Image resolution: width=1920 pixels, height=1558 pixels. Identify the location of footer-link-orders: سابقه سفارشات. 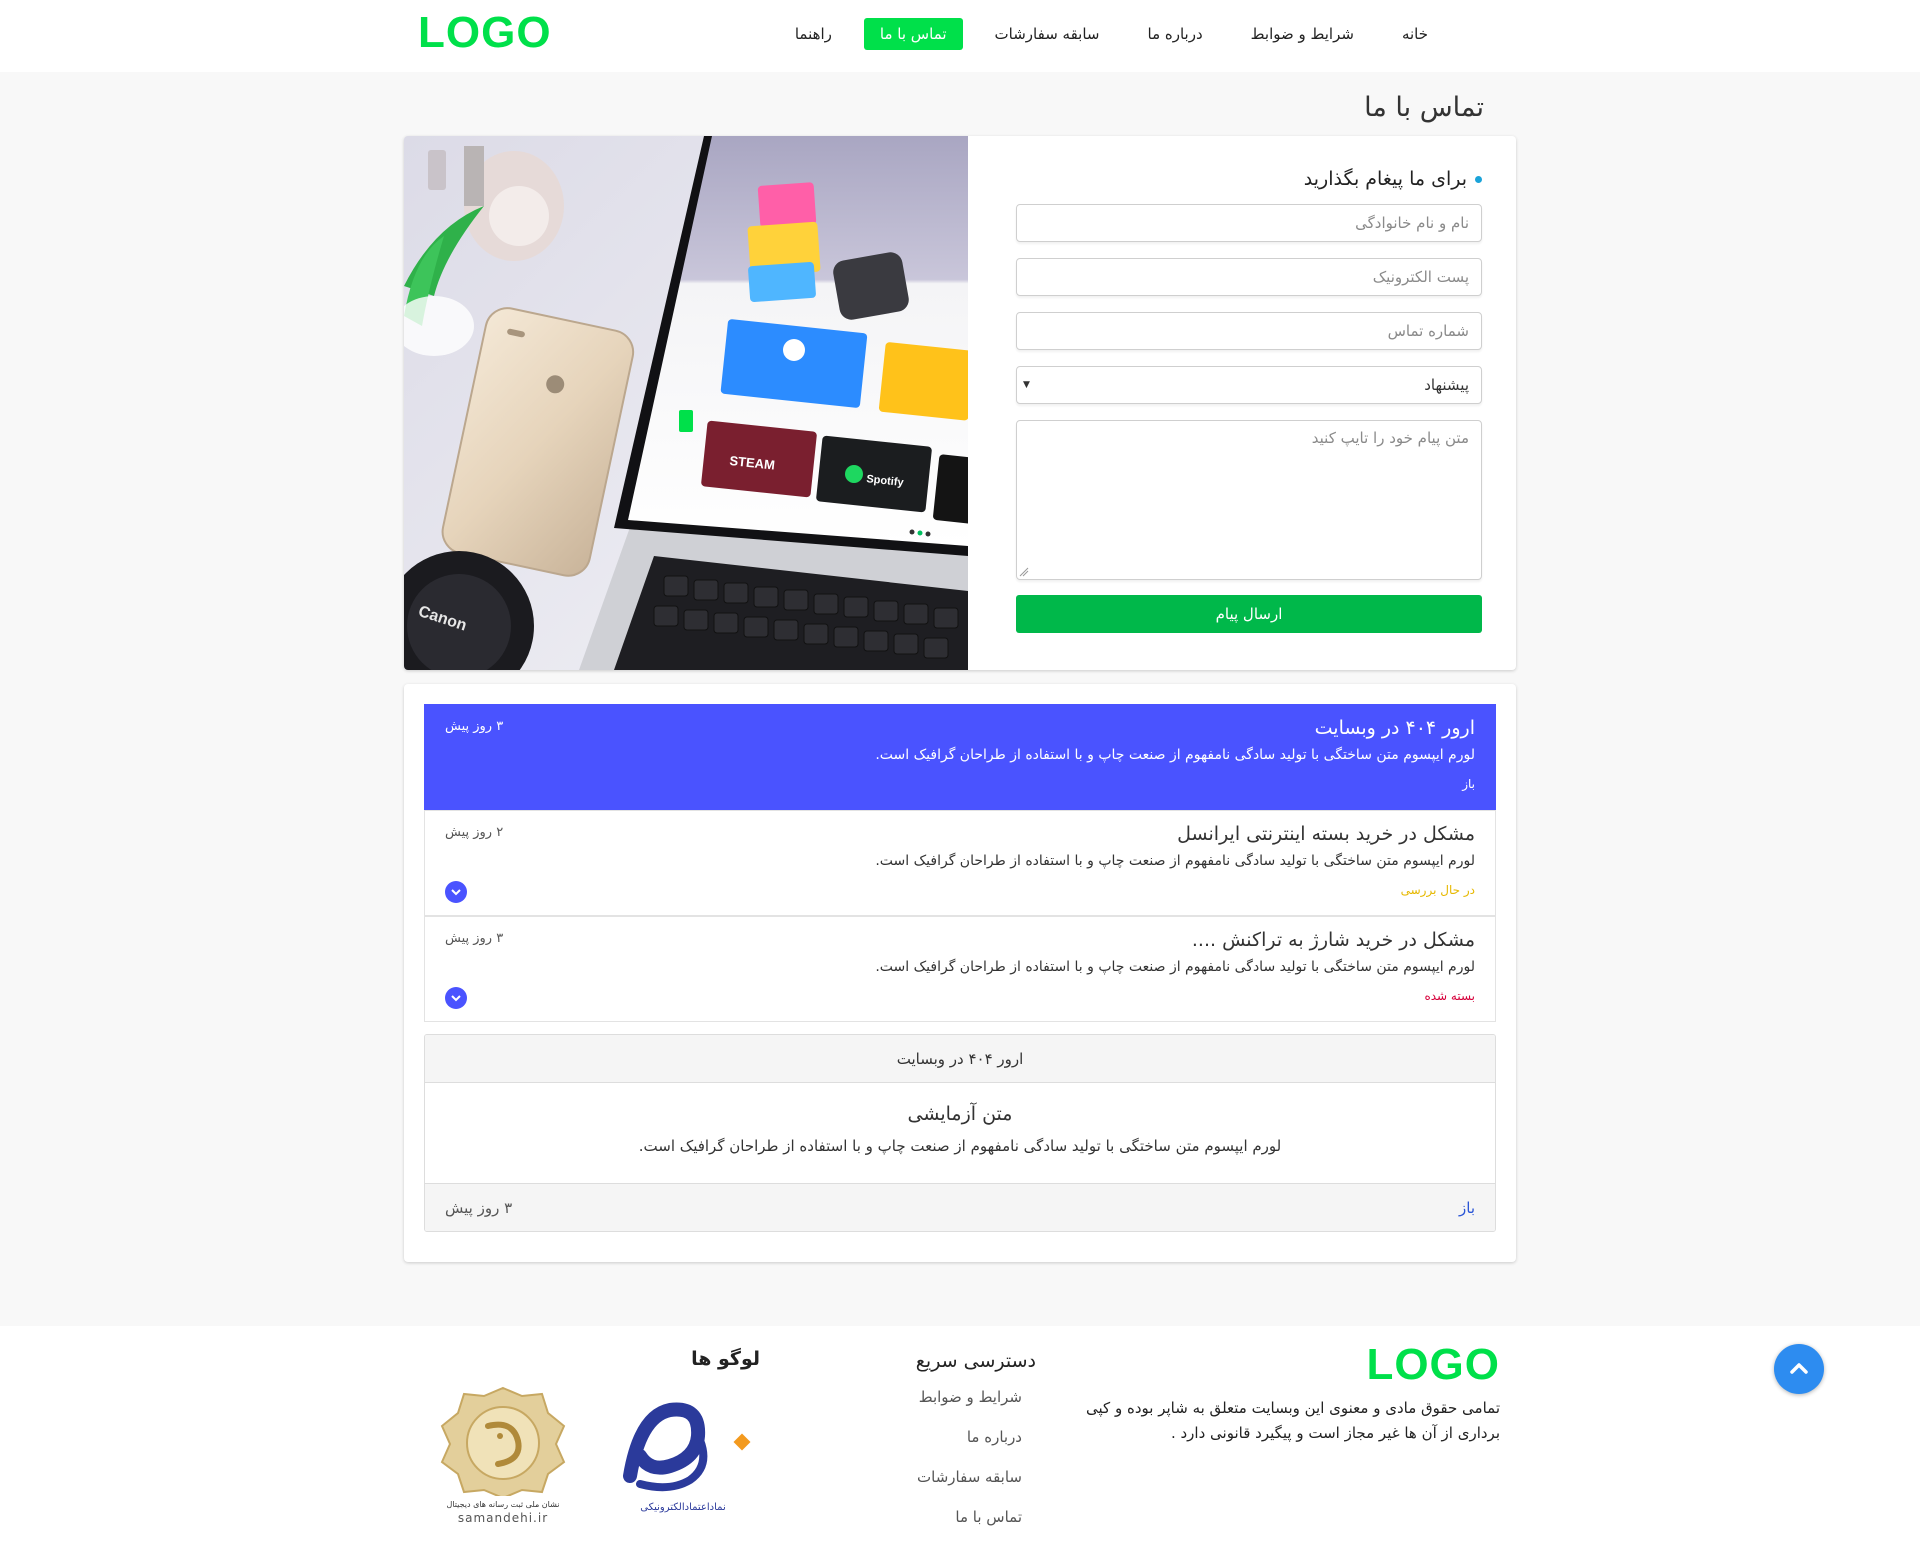
(969, 1488).